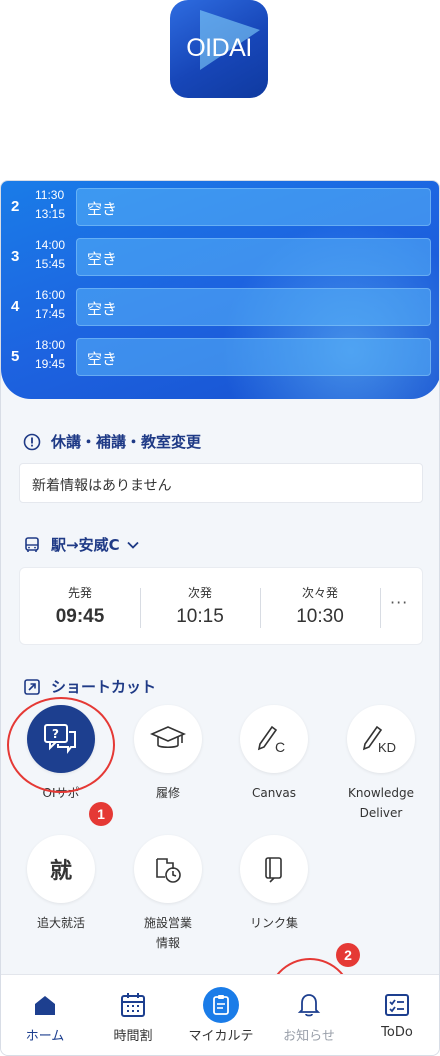 The width and height of the screenshot is (440, 1056). I want to click on period-number: 3, so click(15, 256).